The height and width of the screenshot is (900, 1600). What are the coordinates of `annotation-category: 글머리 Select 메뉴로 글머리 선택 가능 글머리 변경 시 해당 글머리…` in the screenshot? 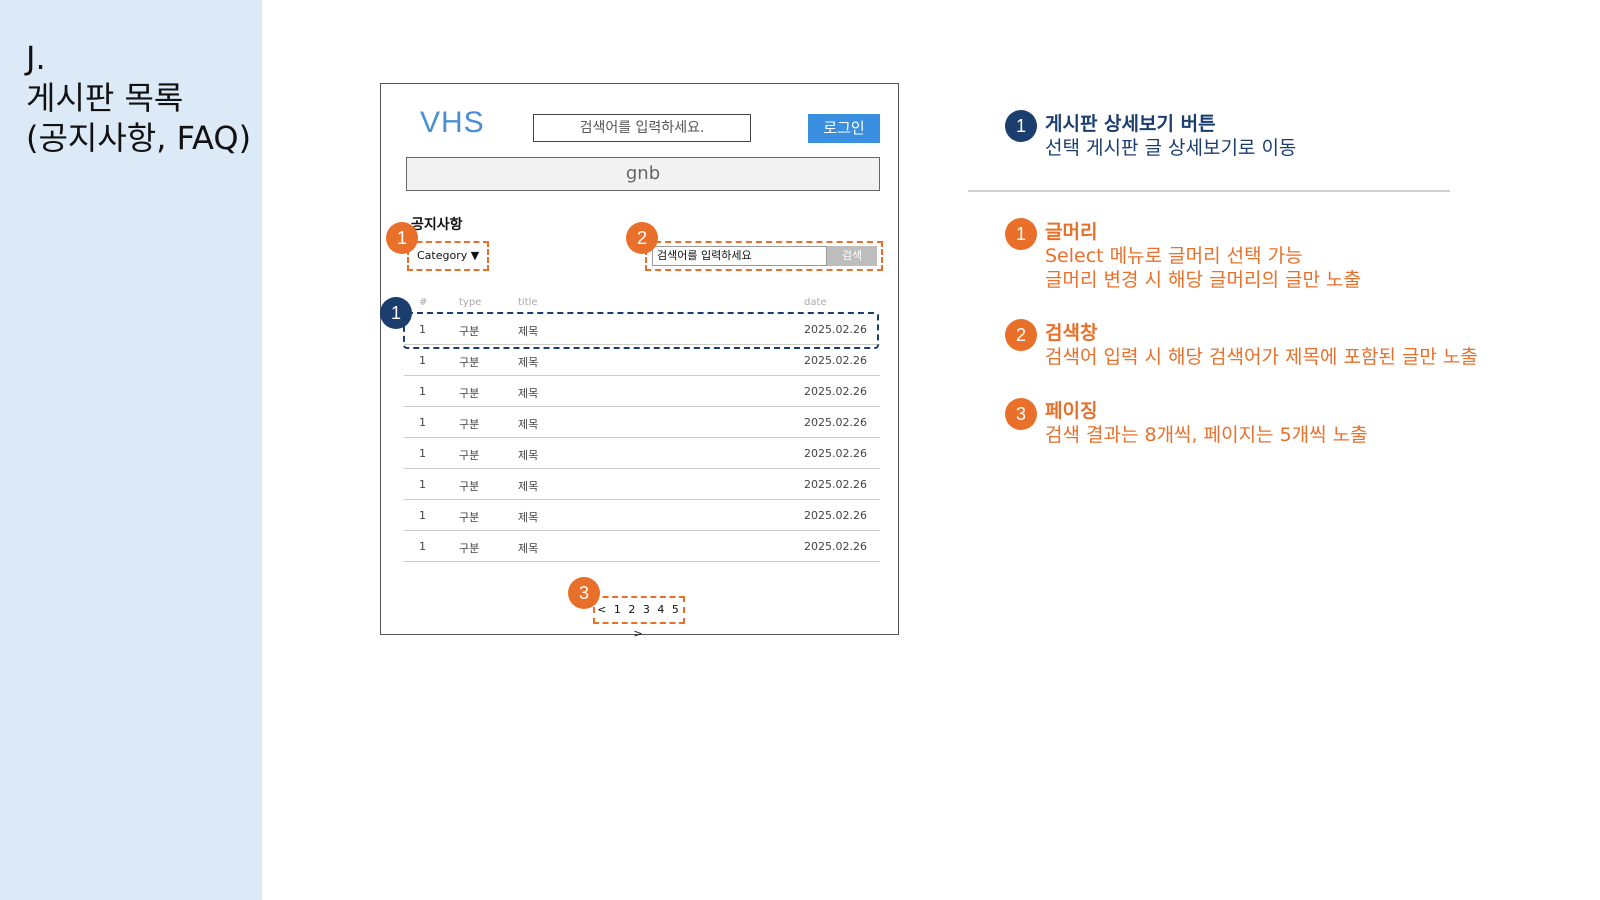 It's located at (1203, 256).